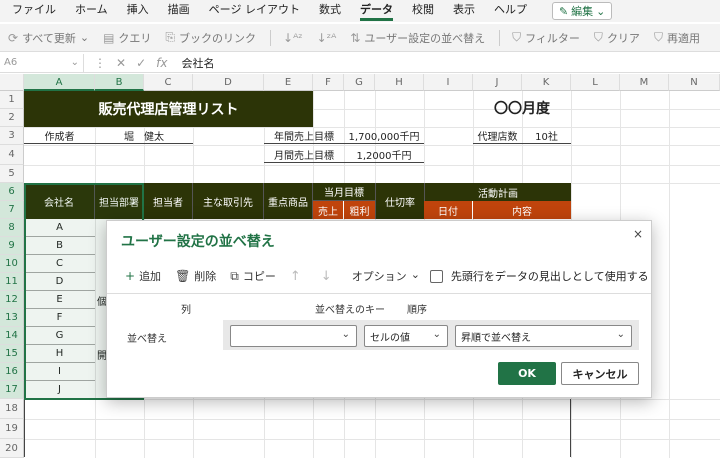 Image resolution: width=720 pixels, height=458 pixels. Describe the element at coordinates (497, 136) in the screenshot. I see `agency-count-label: 代理店数` at that location.